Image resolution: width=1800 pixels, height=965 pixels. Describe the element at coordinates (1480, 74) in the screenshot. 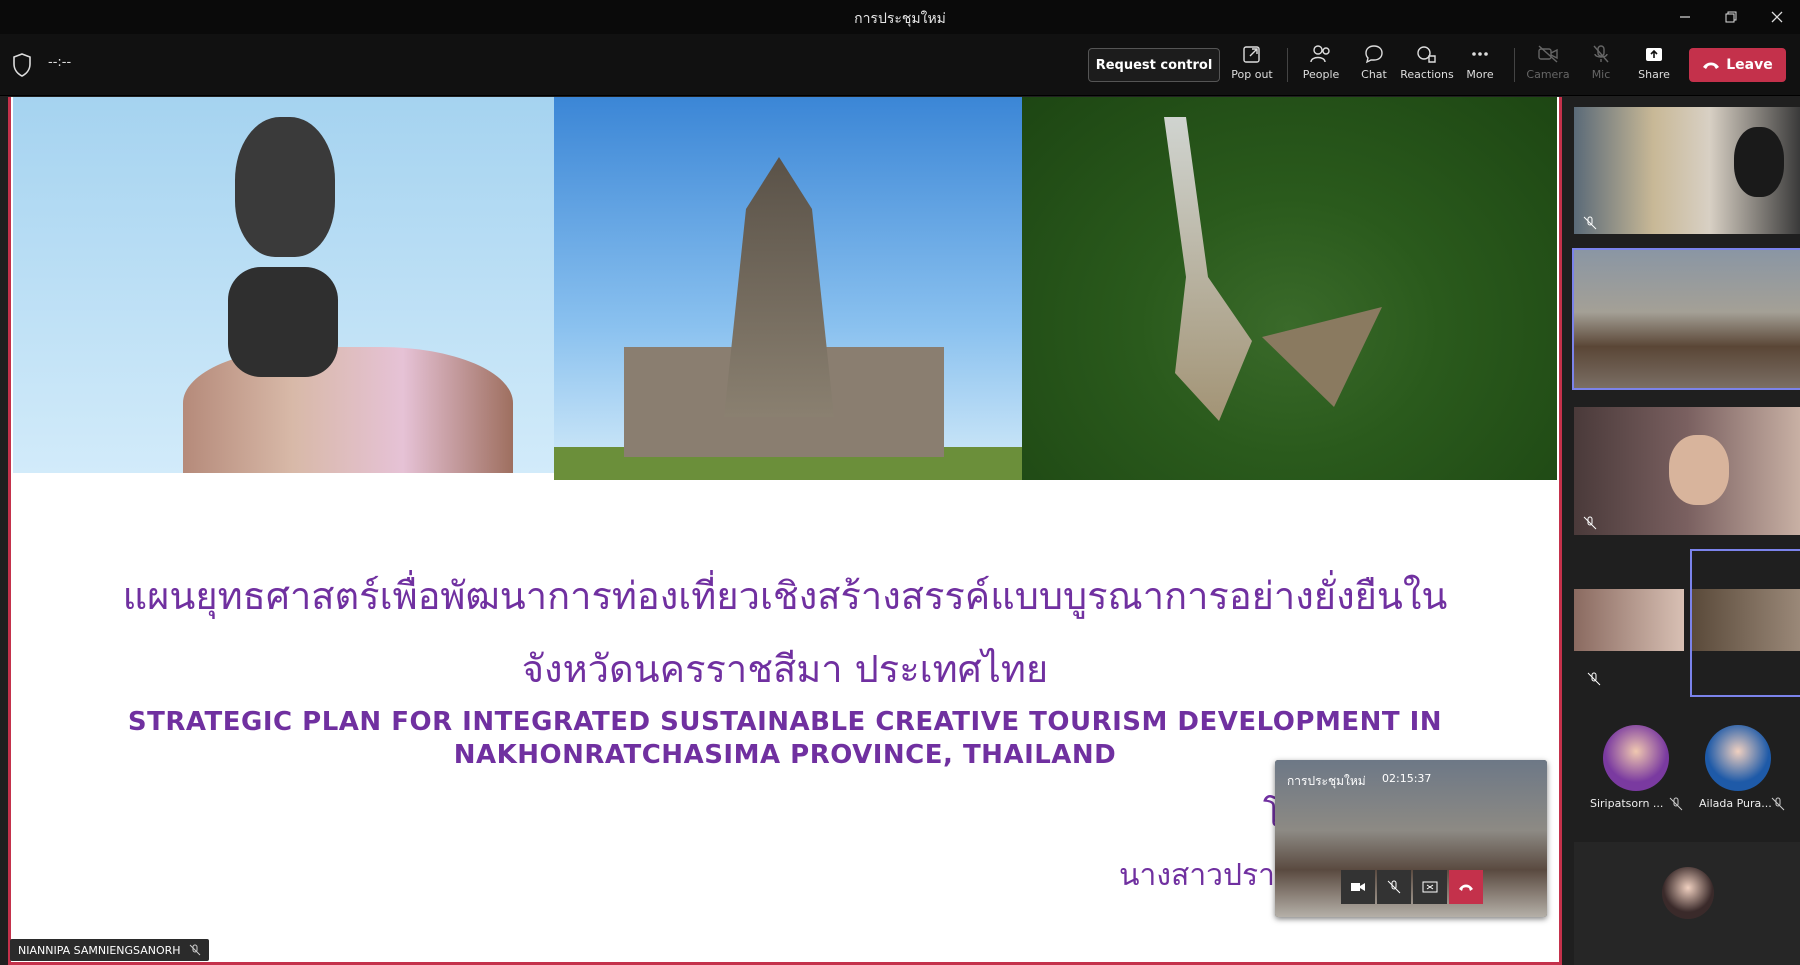

I see `more-label: More` at that location.